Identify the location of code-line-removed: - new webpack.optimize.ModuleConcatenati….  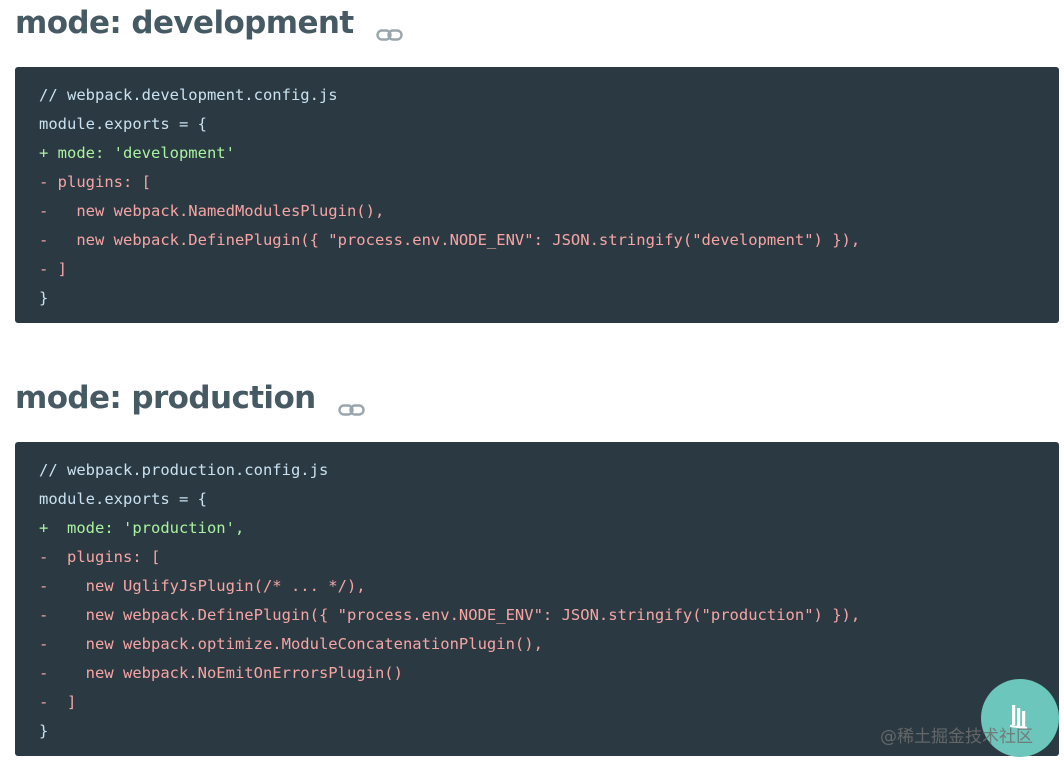
(291, 644).